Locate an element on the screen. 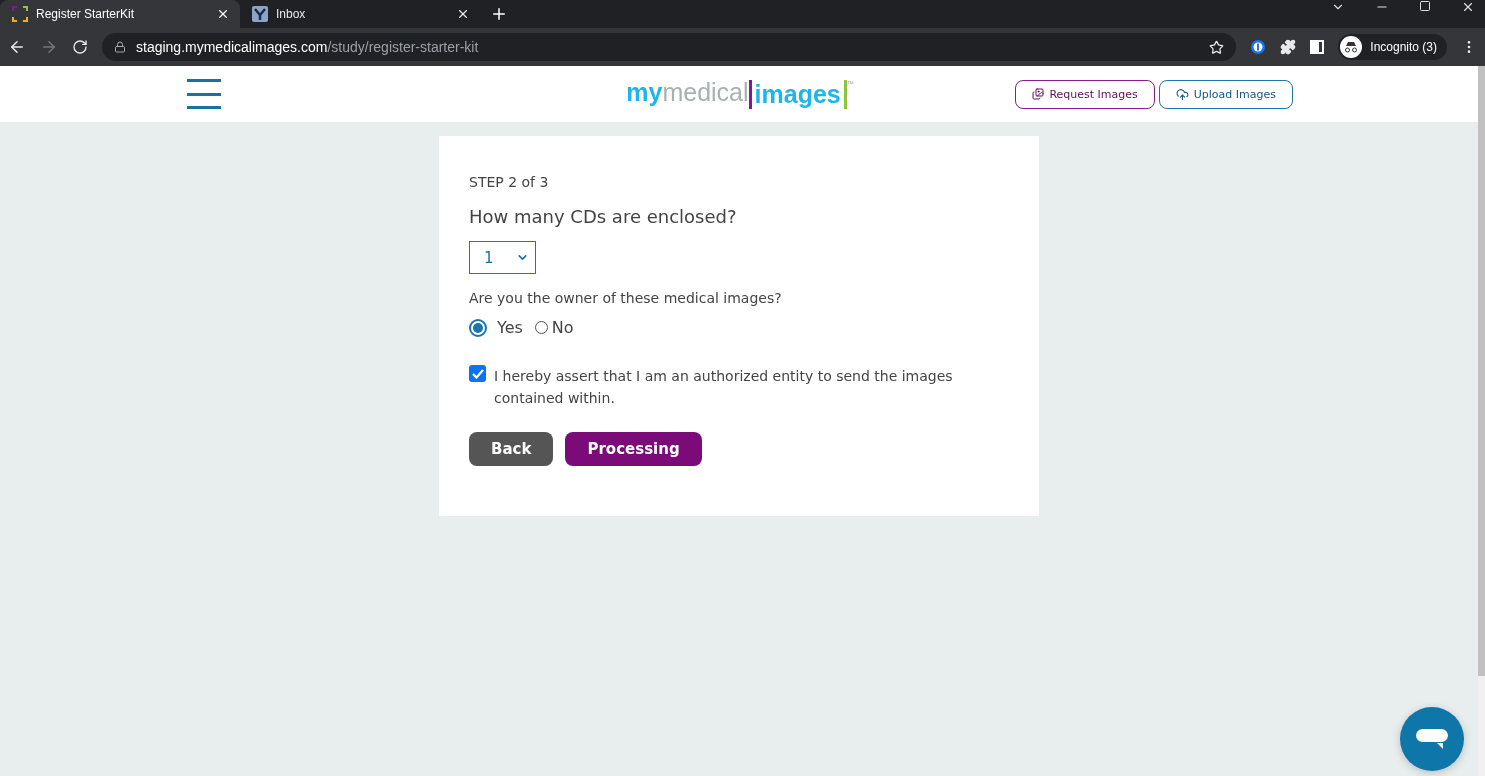 Image resolution: width=1485 pixels, height=776 pixels. chat-bubble-icon is located at coordinates (1432, 739).